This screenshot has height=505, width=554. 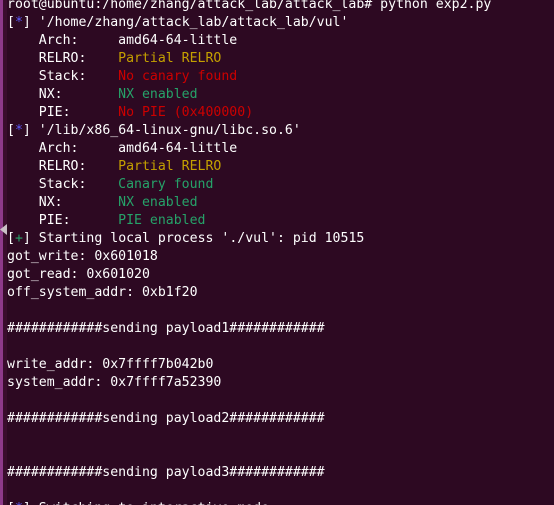 I want to click on output-line-payload2-banner: ############sending payload2############, so click(x=280, y=419).